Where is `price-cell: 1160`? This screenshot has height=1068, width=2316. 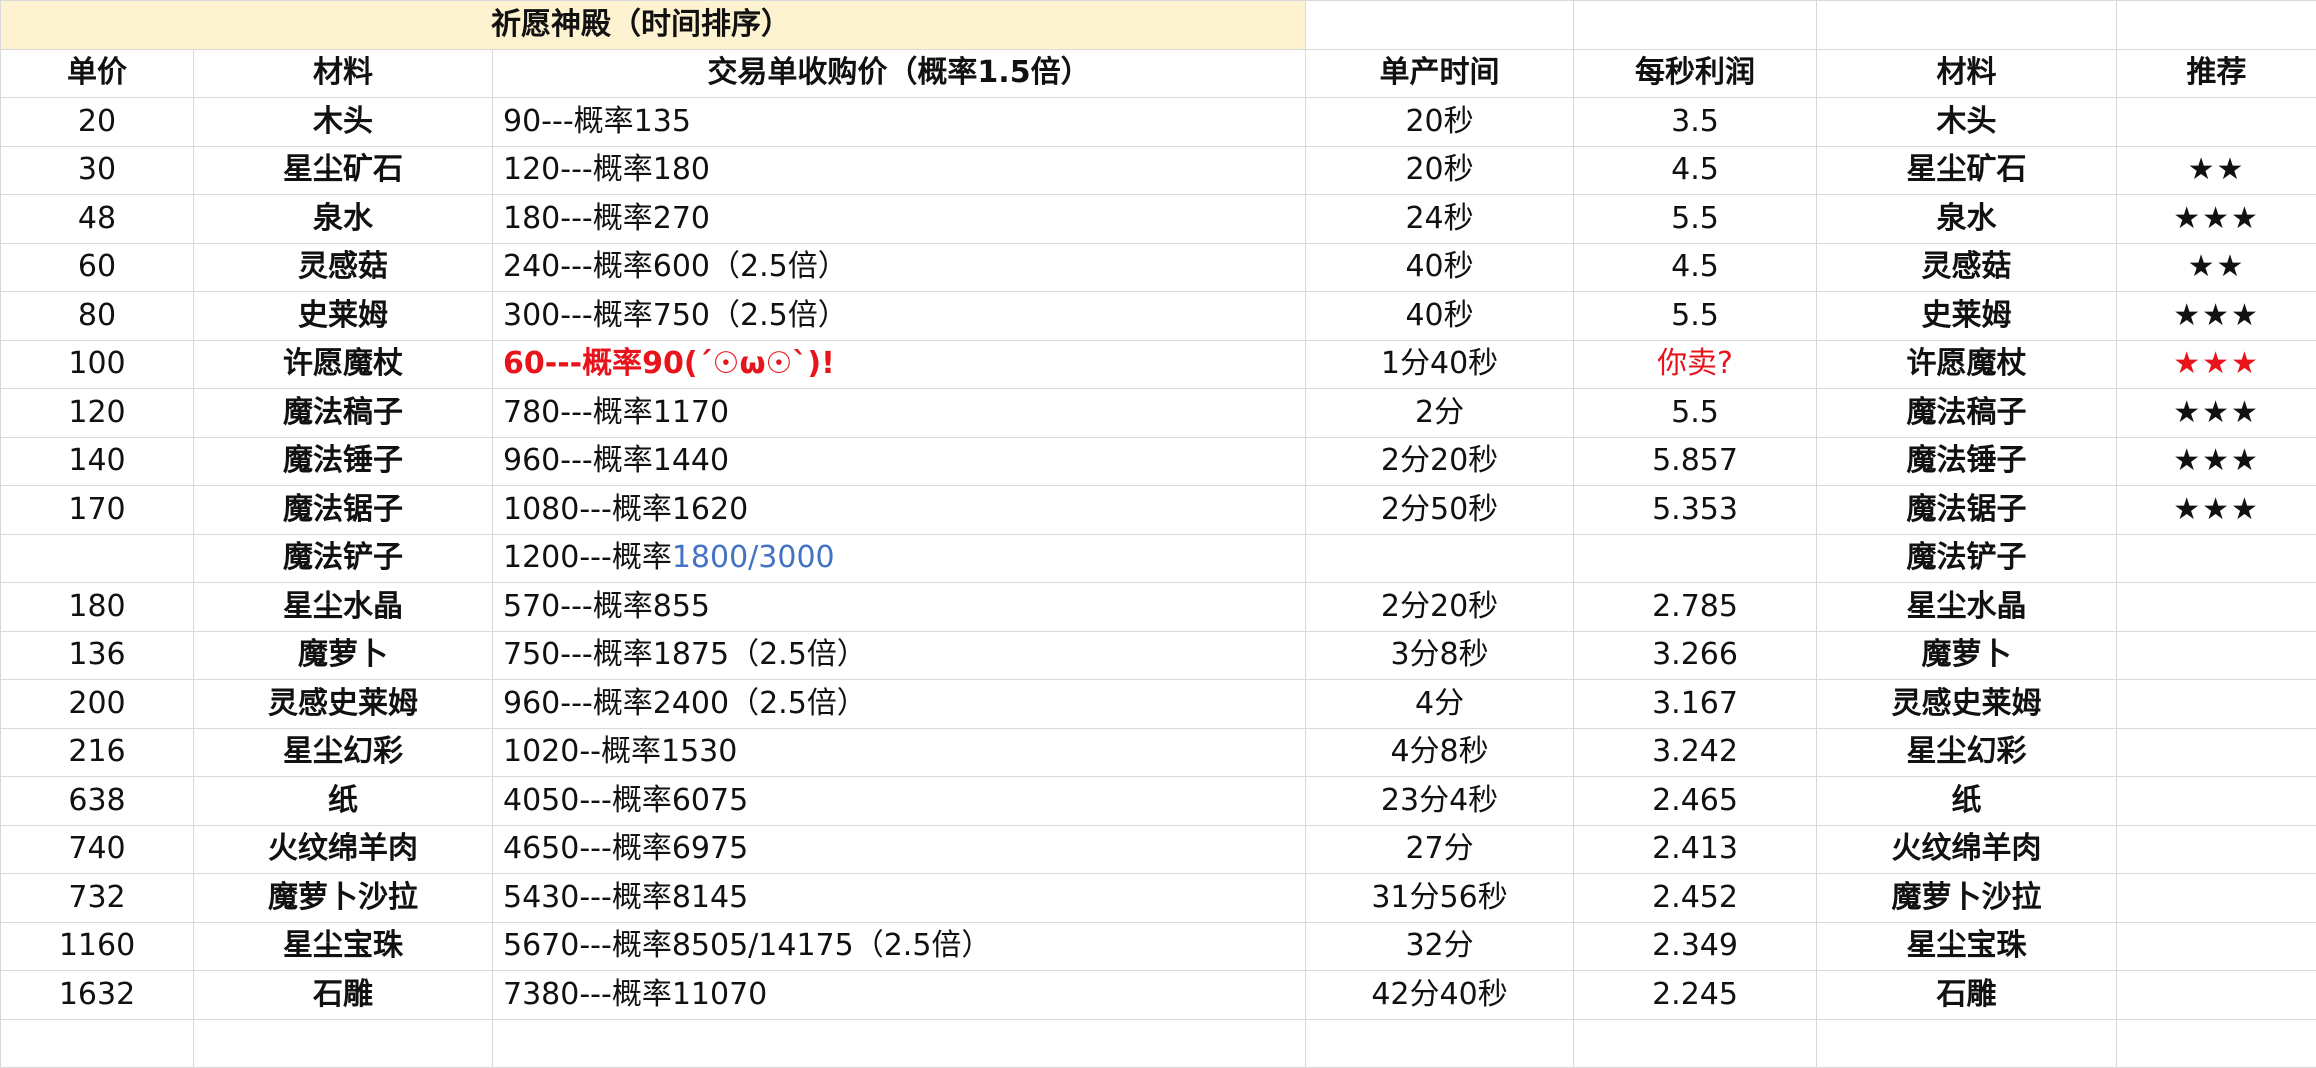
price-cell: 1160 is located at coordinates (97, 946).